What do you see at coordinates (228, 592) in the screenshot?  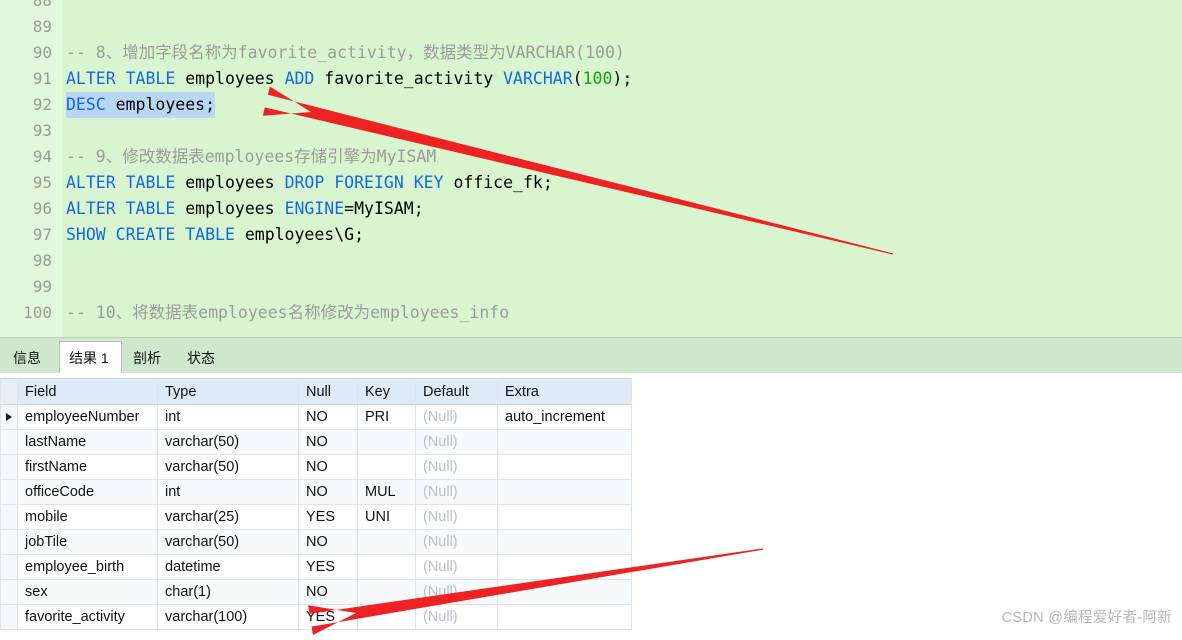 I see `cell-type: char(1)` at bounding box center [228, 592].